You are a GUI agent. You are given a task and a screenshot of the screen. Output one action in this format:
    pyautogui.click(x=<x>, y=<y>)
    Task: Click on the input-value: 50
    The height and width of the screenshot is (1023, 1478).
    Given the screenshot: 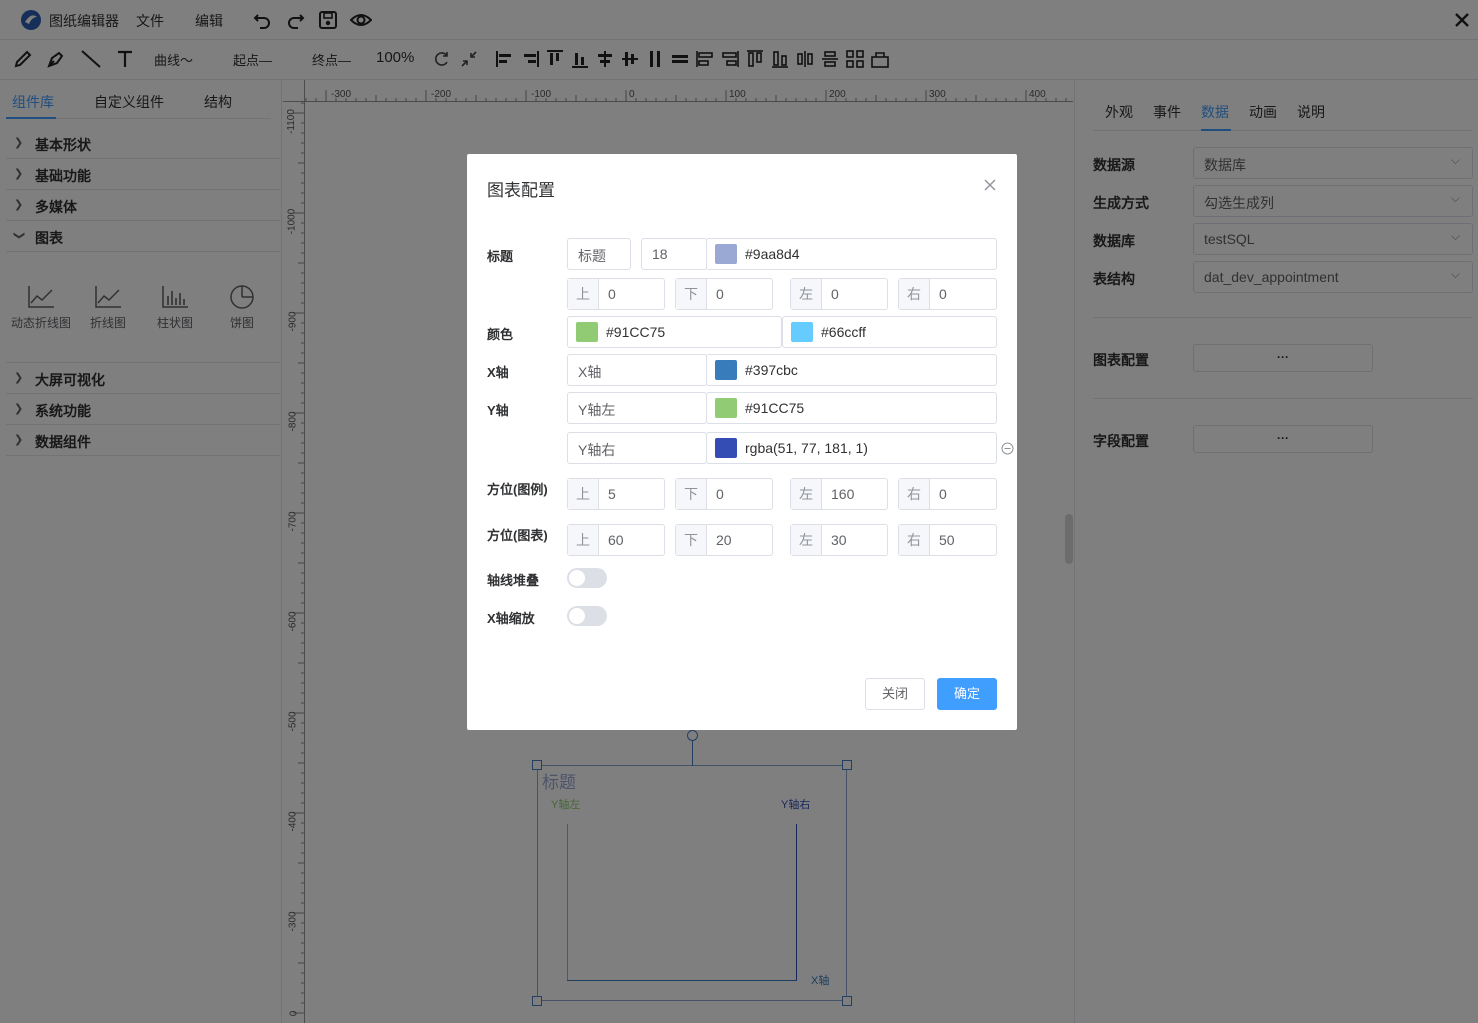 What is the action you would take?
    pyautogui.click(x=947, y=540)
    